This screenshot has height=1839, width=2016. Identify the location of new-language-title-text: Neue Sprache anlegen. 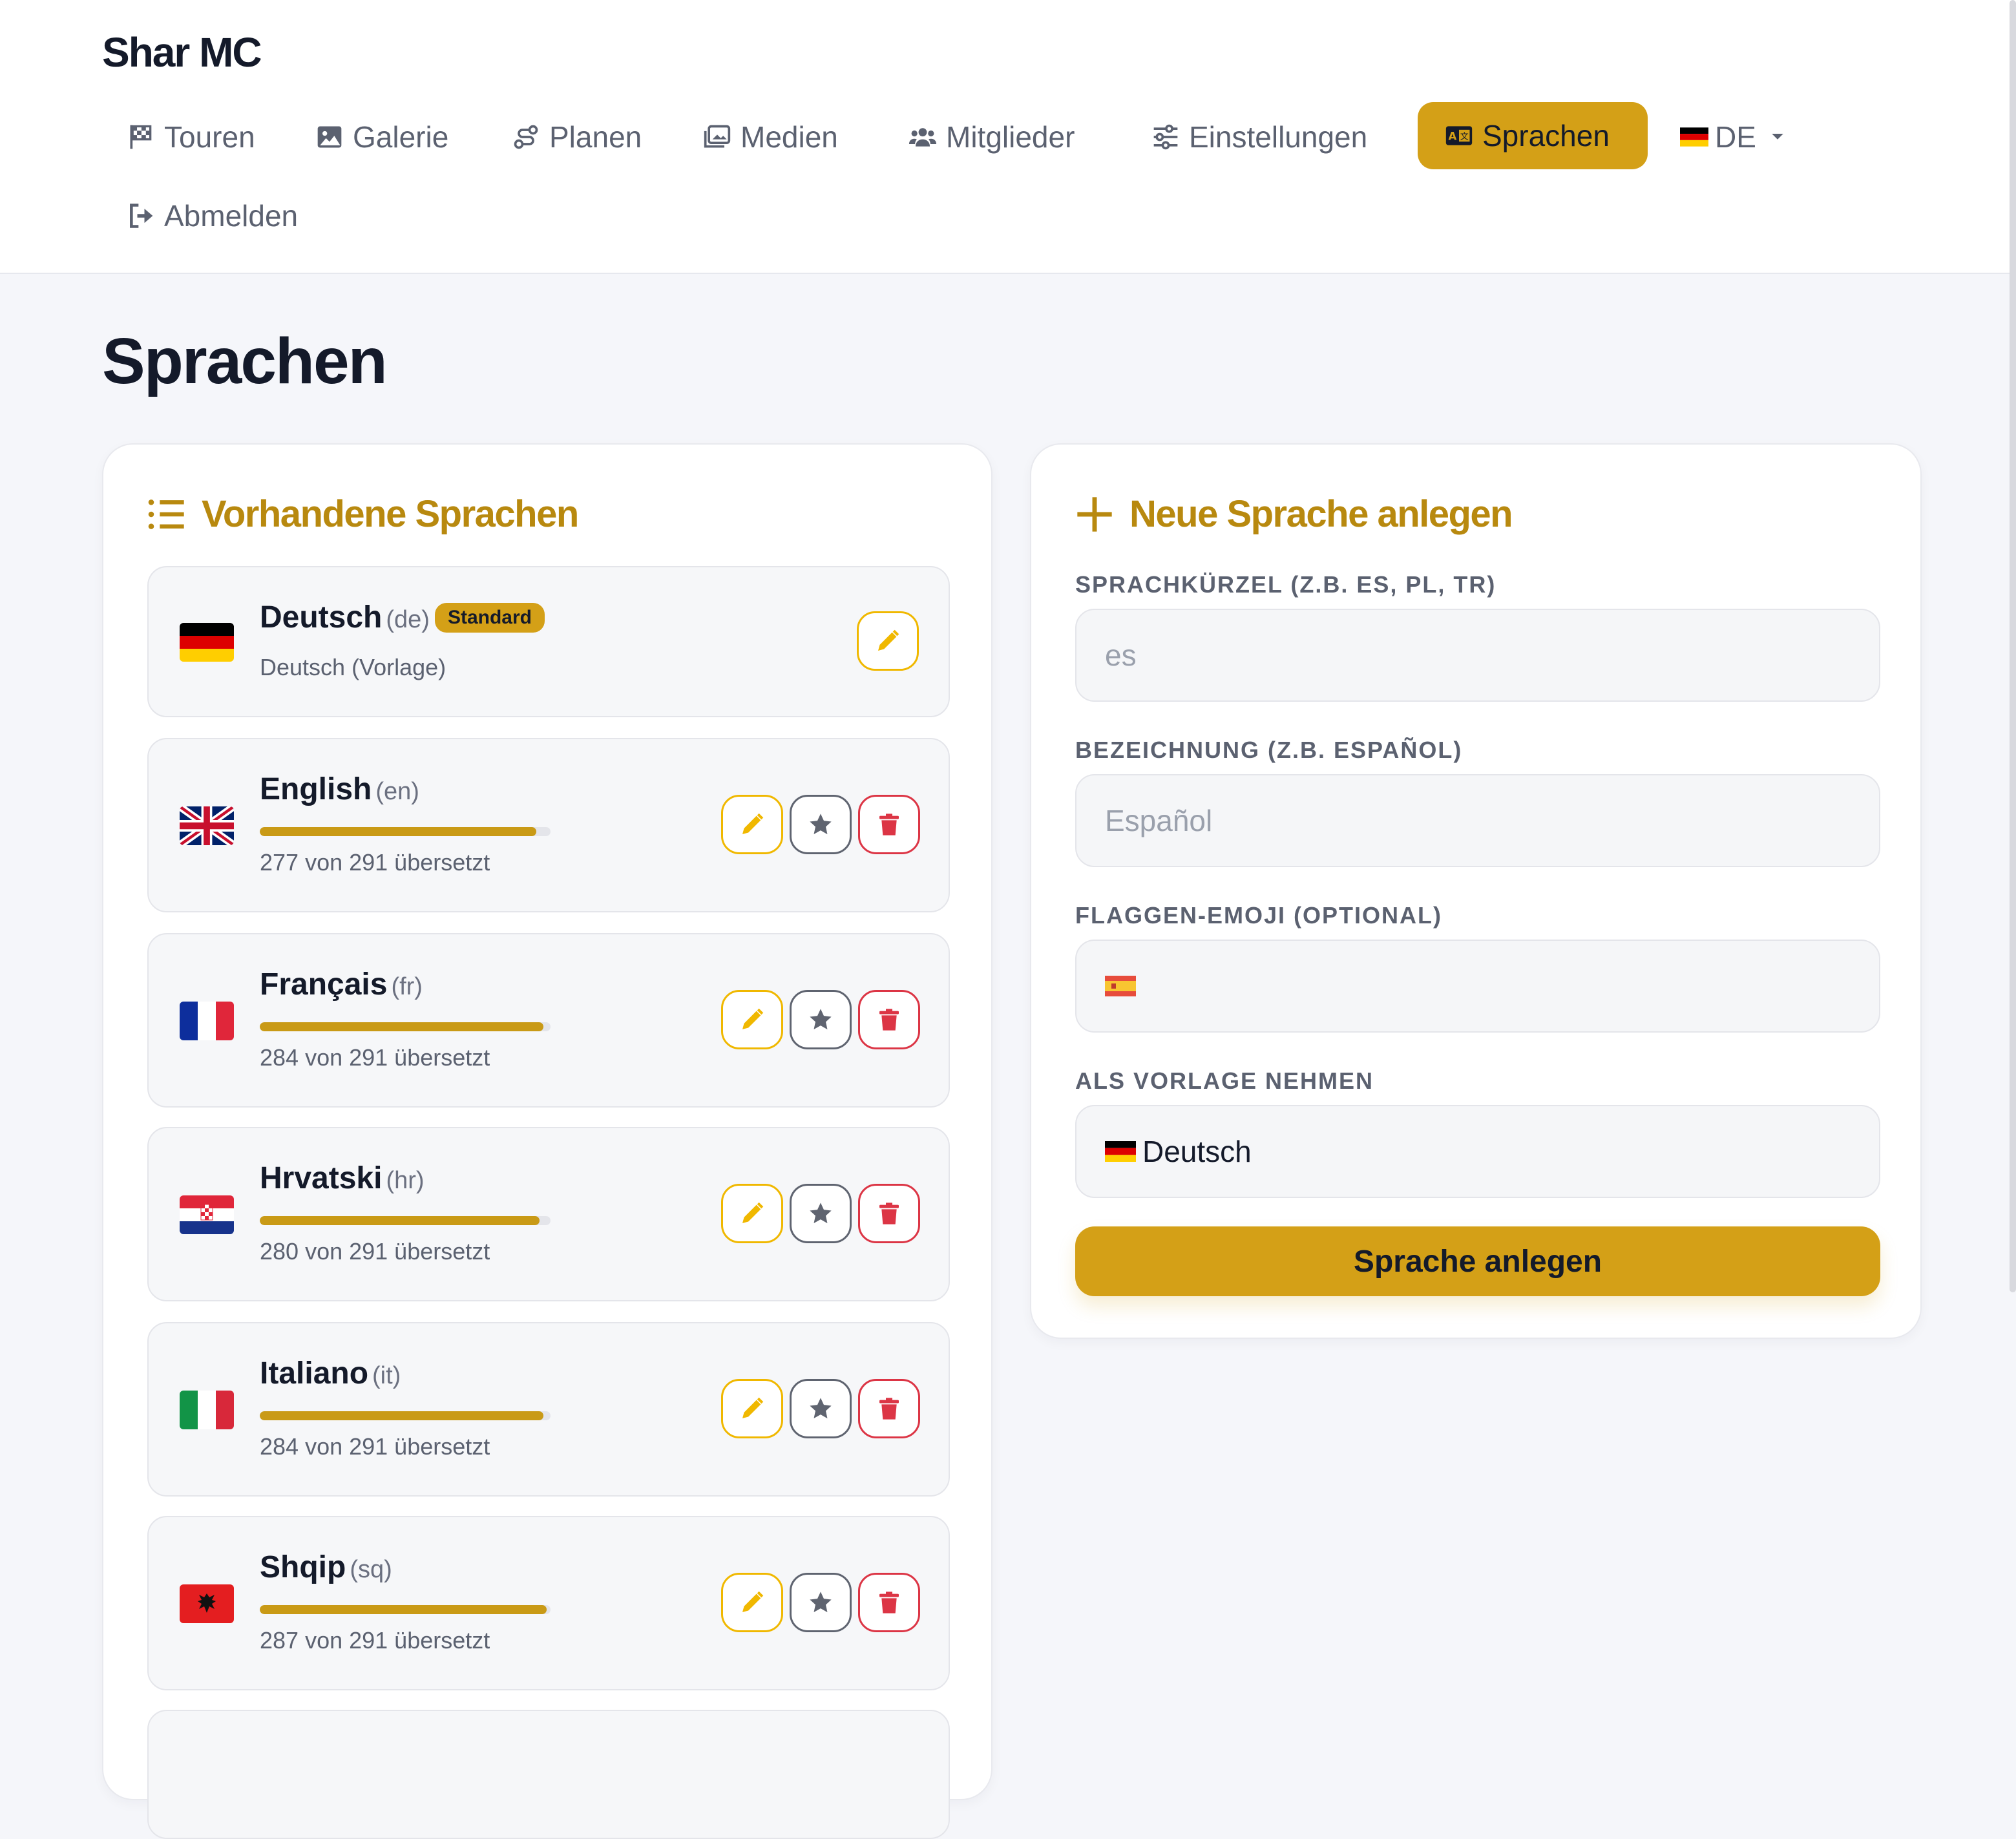
(1321, 514).